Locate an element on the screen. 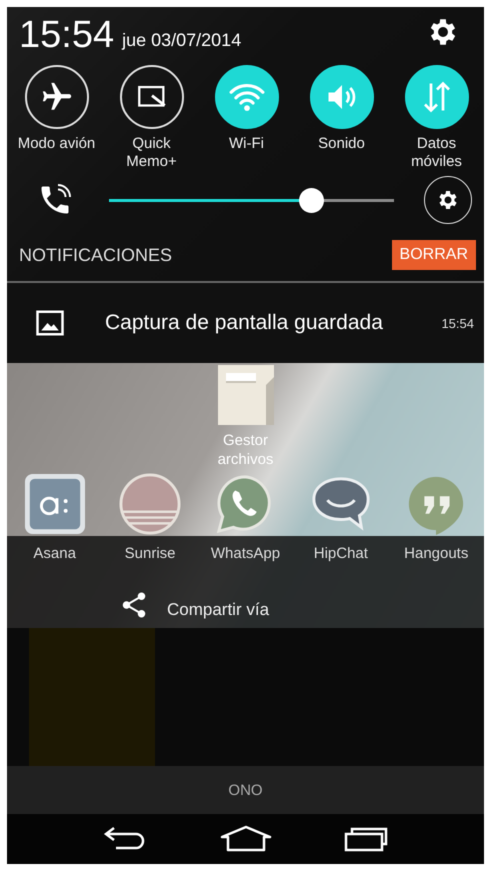  date-text: jue 03/07/2014 is located at coordinates (182, 40).